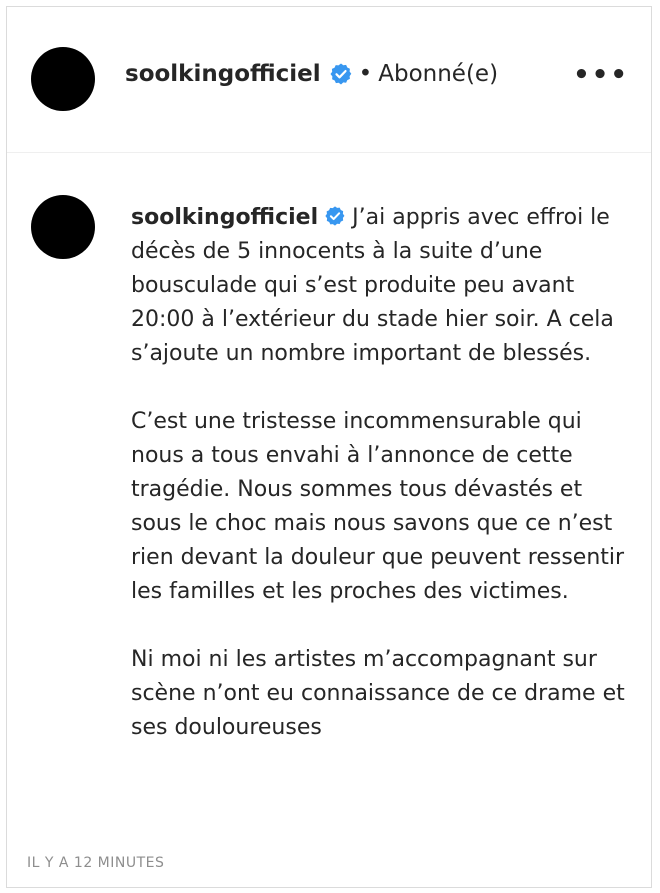  Describe the element at coordinates (96, 863) in the screenshot. I see `post-timestamp: IL Y A 12 MINUTES` at that location.